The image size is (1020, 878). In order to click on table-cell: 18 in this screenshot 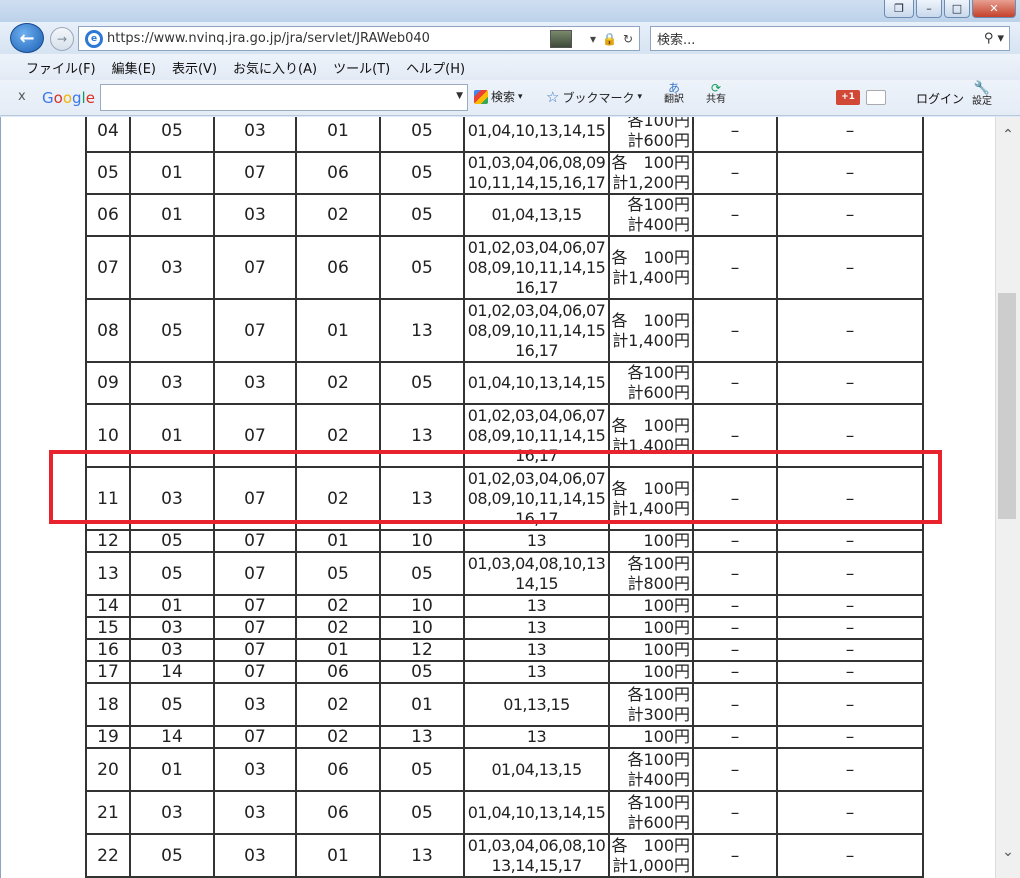, I will do `click(108, 704)`.